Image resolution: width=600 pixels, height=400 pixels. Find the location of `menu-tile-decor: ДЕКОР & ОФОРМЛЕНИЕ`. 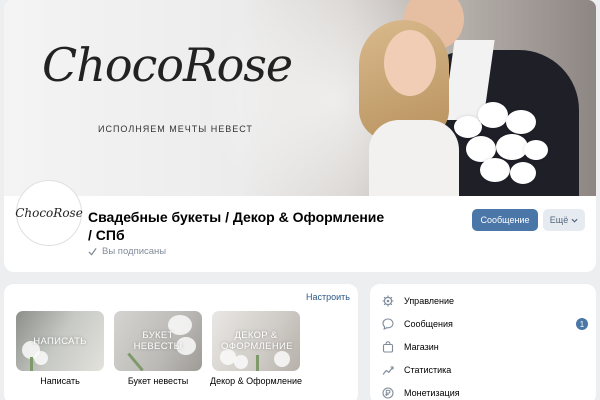

menu-tile-decor: ДЕКОР & ОФОРМЛЕНИЕ is located at coordinates (256, 341).